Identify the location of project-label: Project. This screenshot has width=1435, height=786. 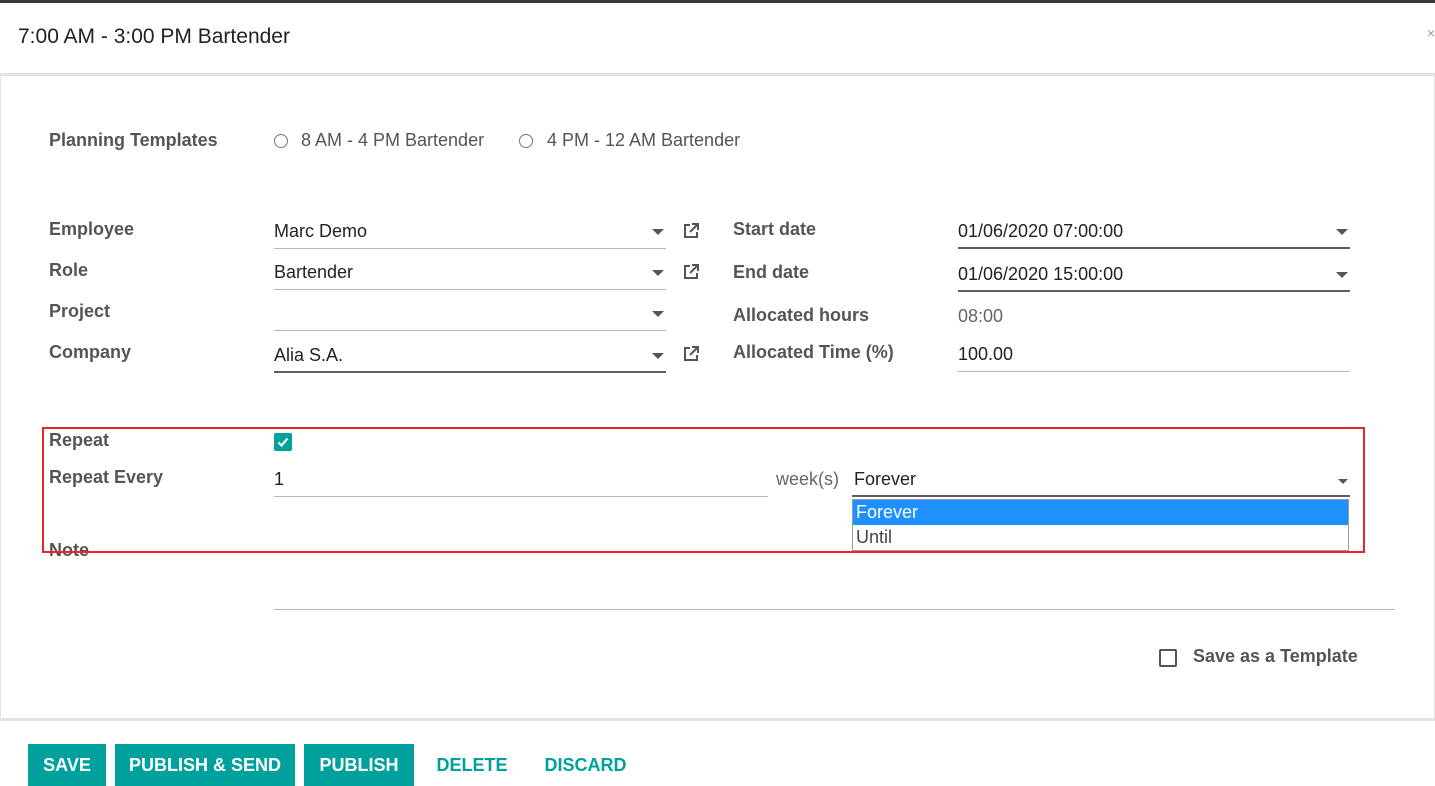
(80, 311).